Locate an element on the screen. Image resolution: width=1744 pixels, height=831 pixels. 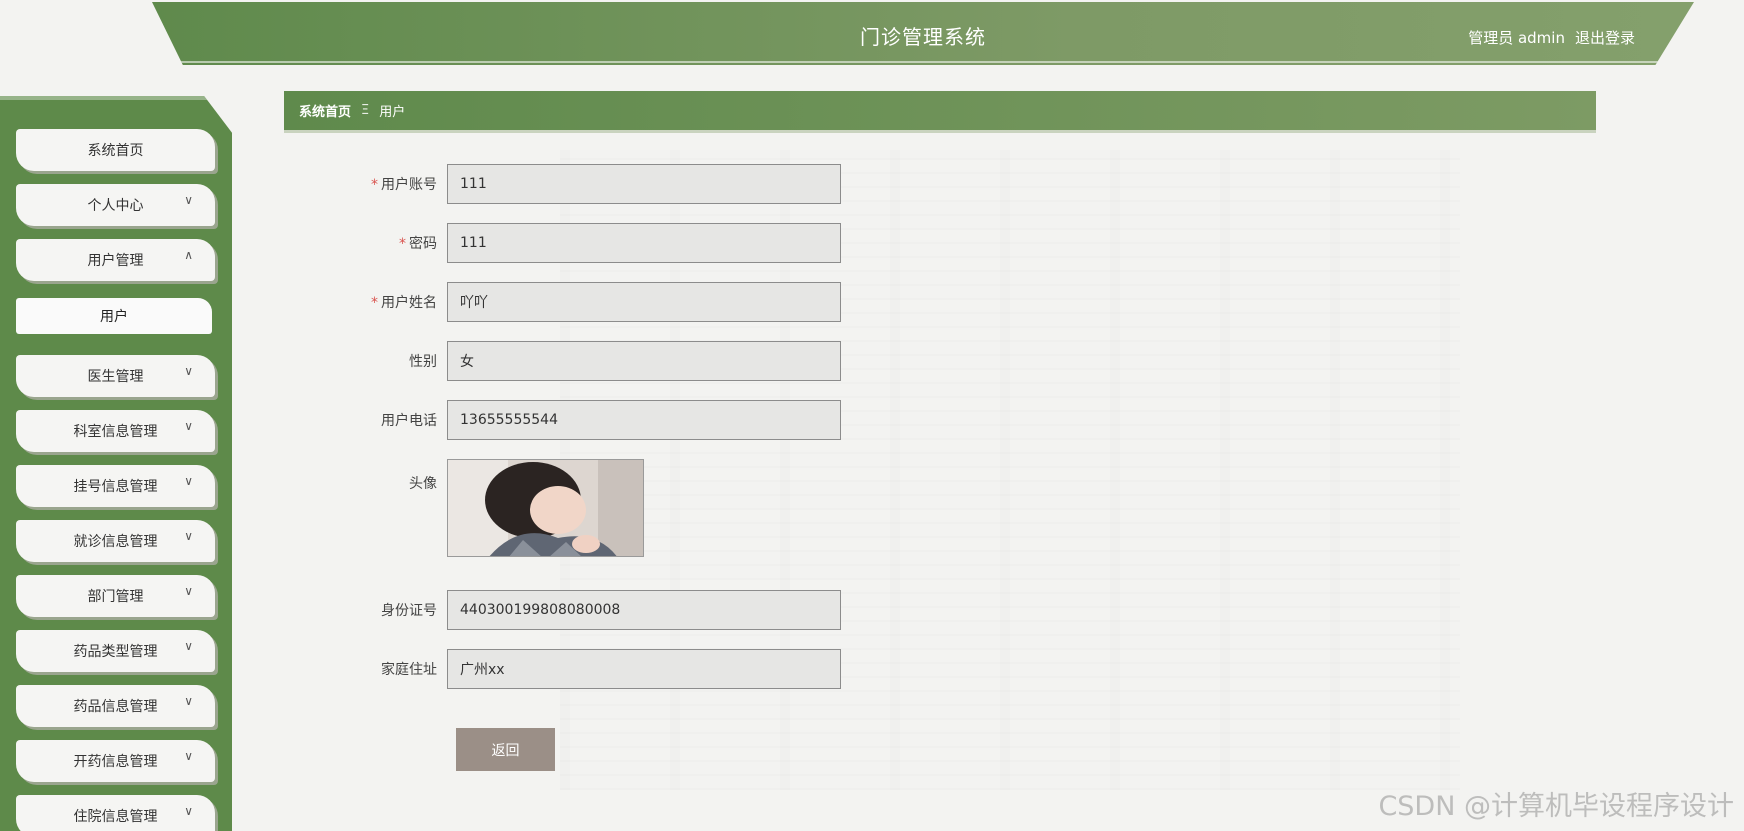
logout-link: 退出登录 is located at coordinates (1605, 37).